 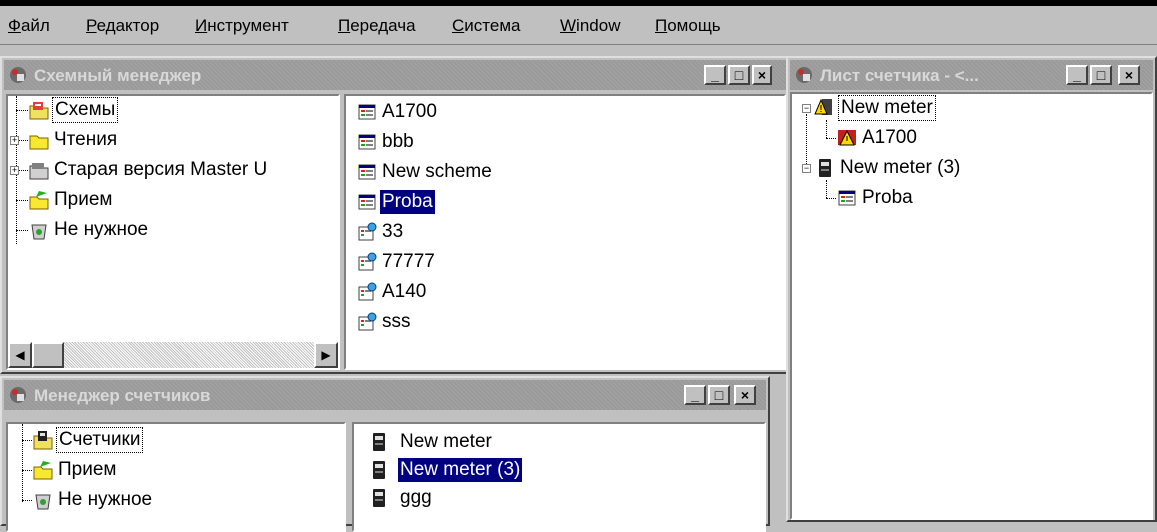 I want to click on list-item-scheme: A1700, so click(x=397, y=112).